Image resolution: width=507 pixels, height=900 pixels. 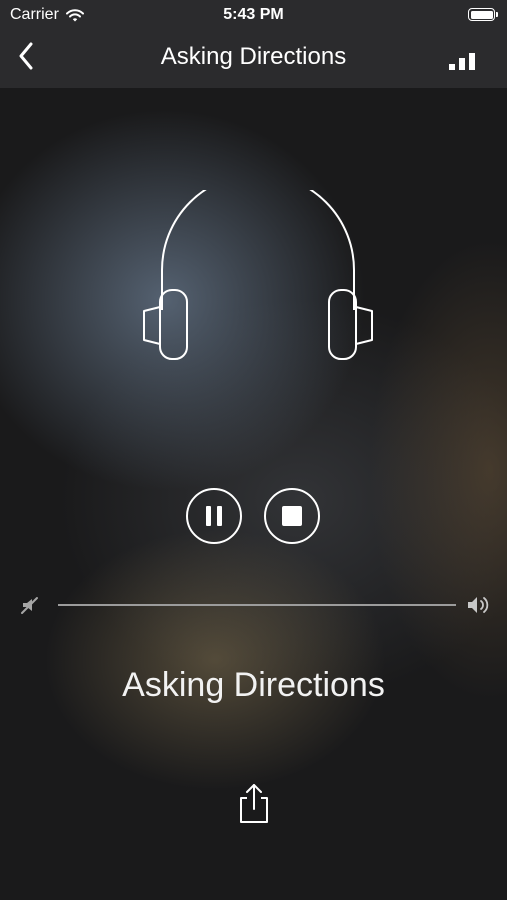 I want to click on volume-mute-icon, so click(x=29, y=605).